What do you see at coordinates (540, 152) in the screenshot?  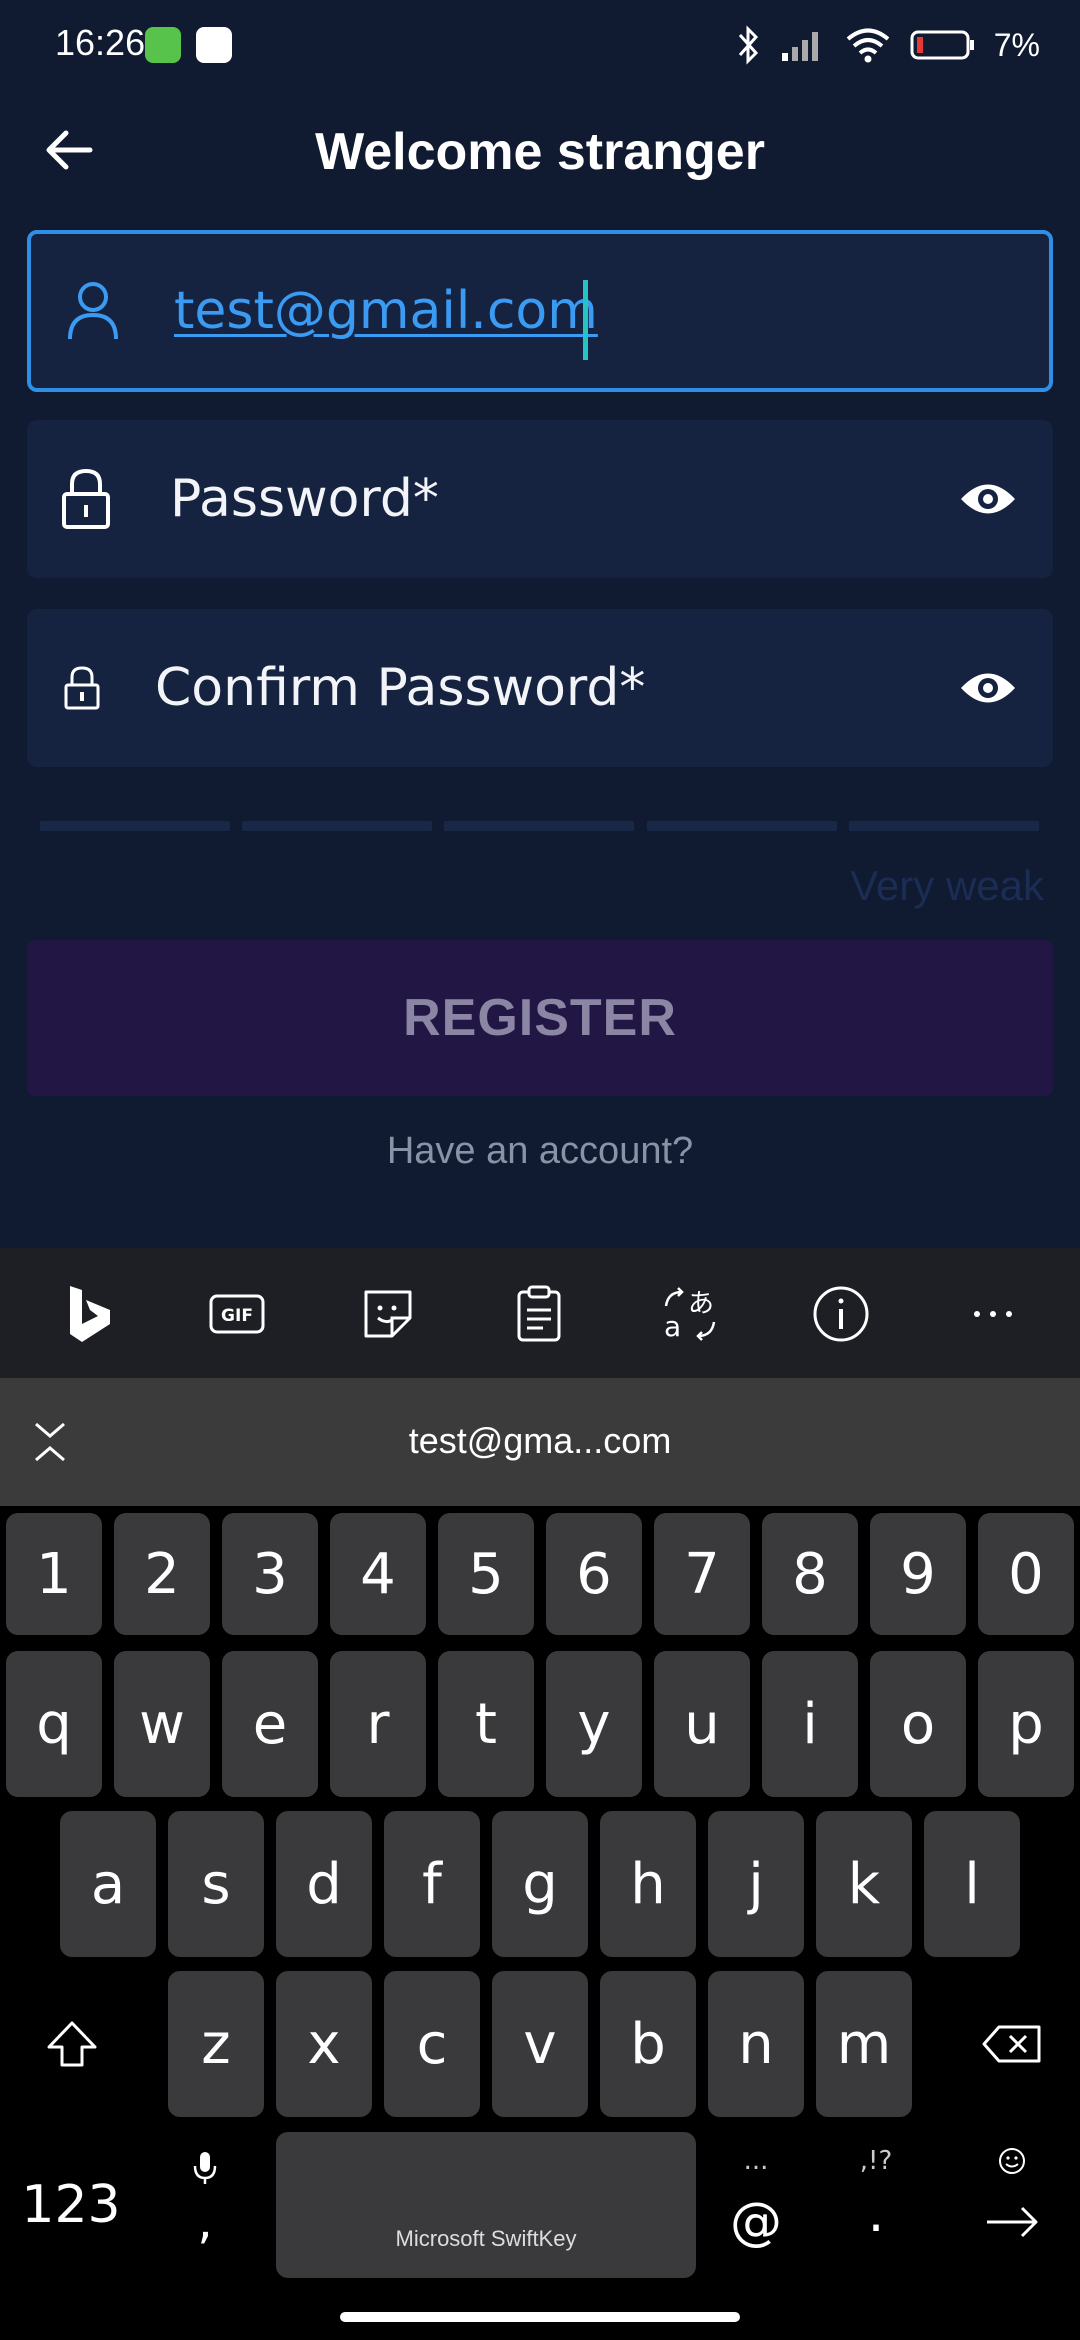 I see `page-title: Welcome stranger` at bounding box center [540, 152].